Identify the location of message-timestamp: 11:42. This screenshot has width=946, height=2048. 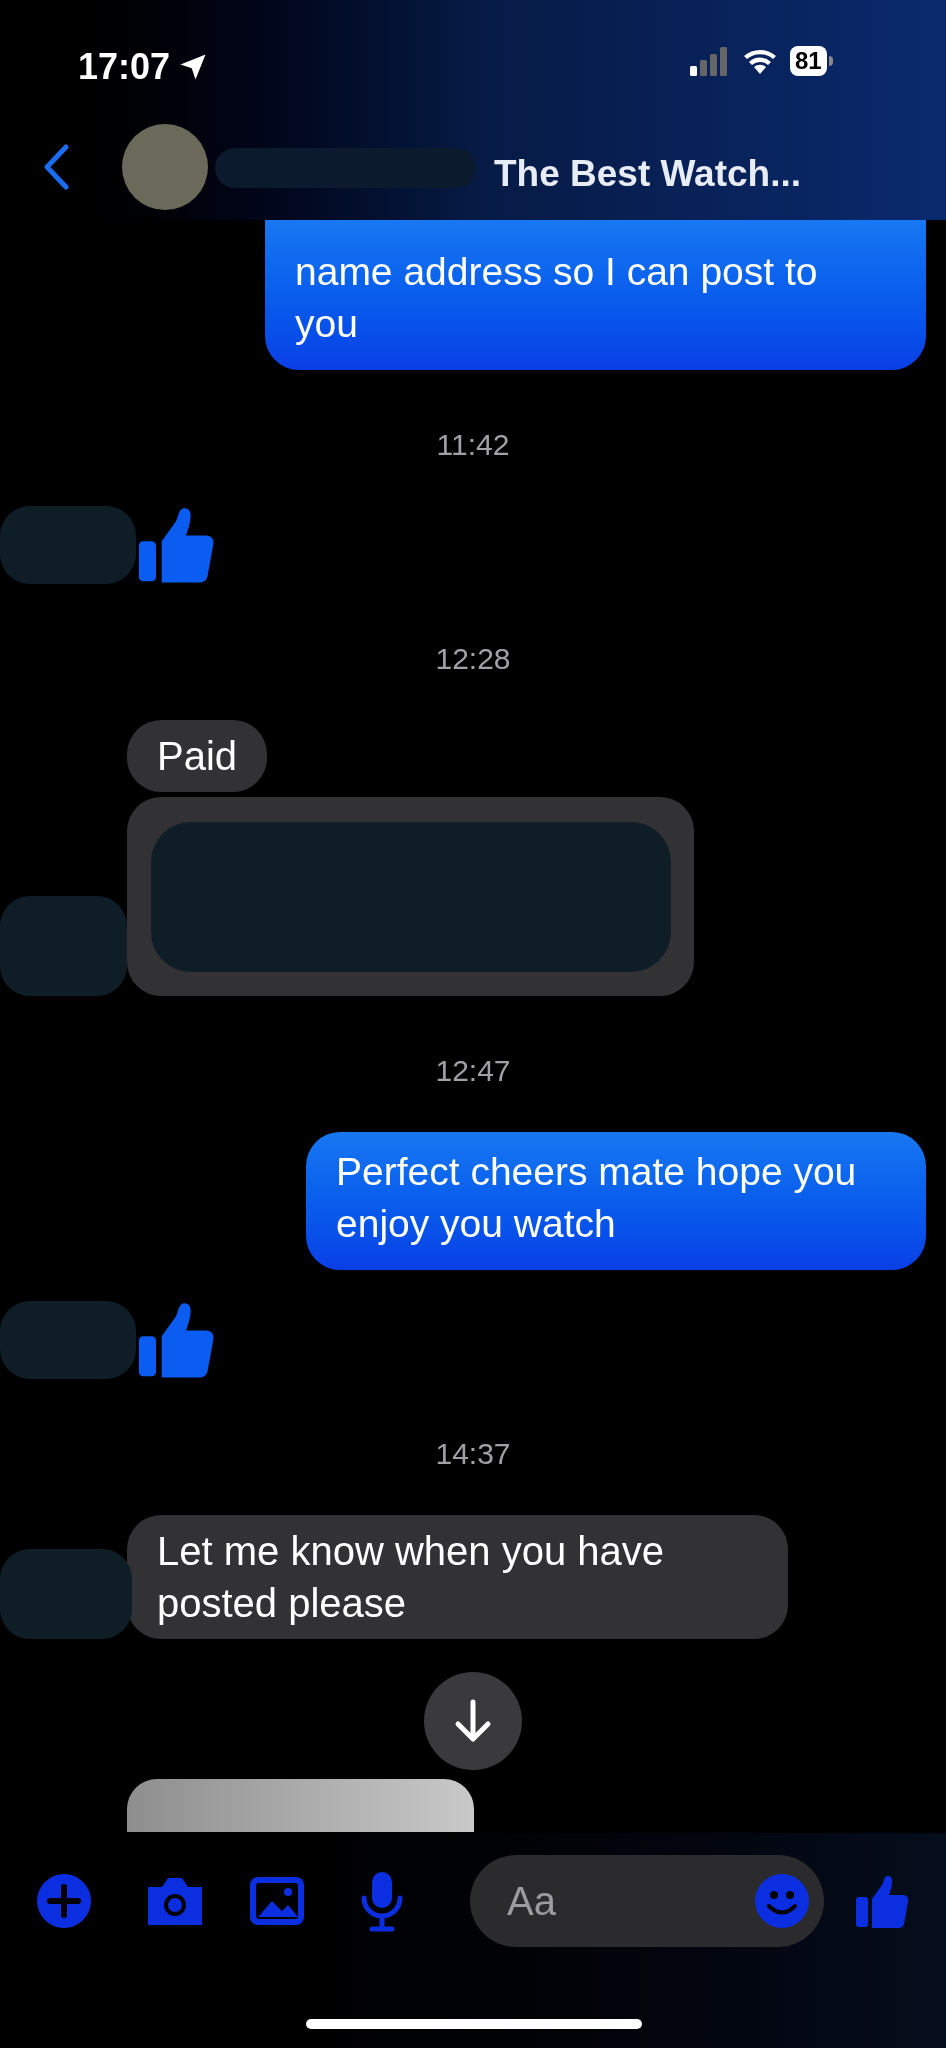
(473, 445).